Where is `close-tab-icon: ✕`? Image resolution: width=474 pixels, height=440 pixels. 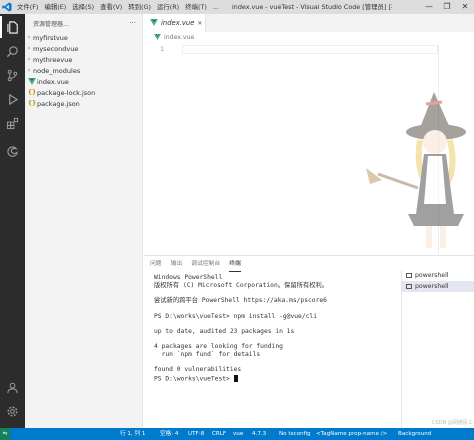 close-tab-icon: ✕ is located at coordinates (199, 23).